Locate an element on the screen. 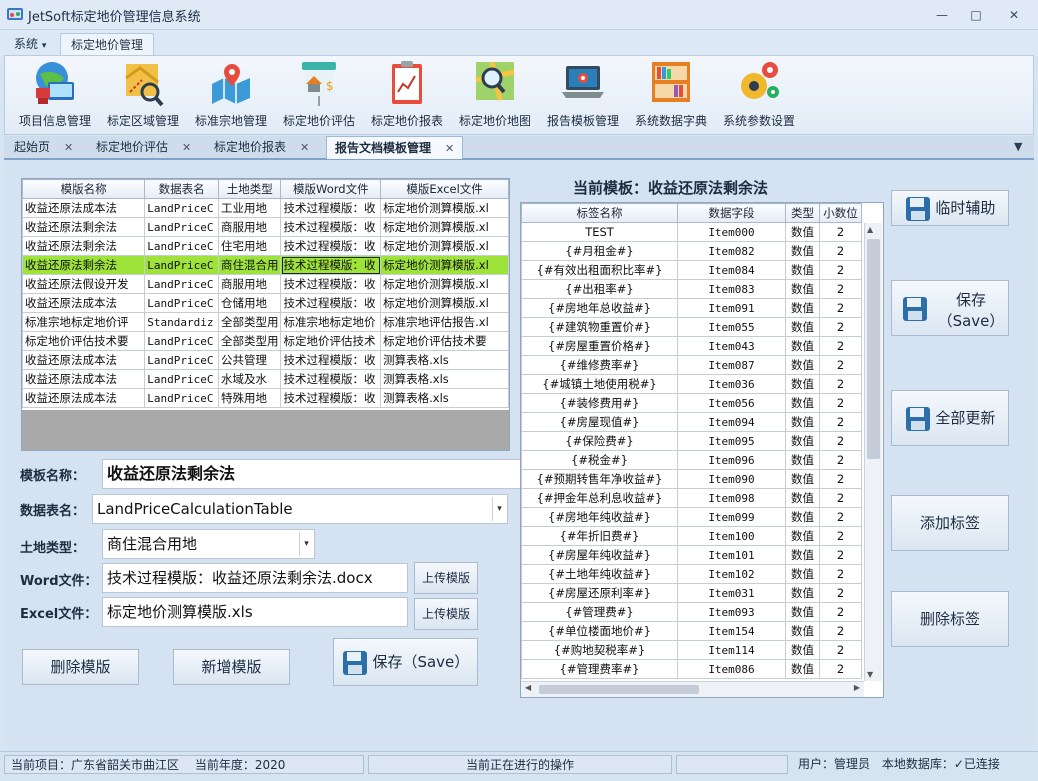 Image resolution: width=1038 pixels, height=781 pixels. table-row: {#房屋还原利率#} Item031 数值 2 is located at coordinates (691, 593).